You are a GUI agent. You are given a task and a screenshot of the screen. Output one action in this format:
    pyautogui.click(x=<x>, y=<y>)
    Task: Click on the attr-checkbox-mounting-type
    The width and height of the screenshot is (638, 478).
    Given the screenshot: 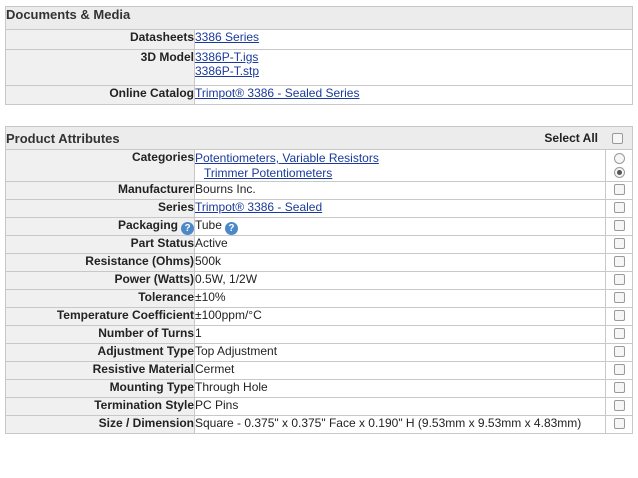 What is the action you would take?
    pyautogui.click(x=619, y=388)
    